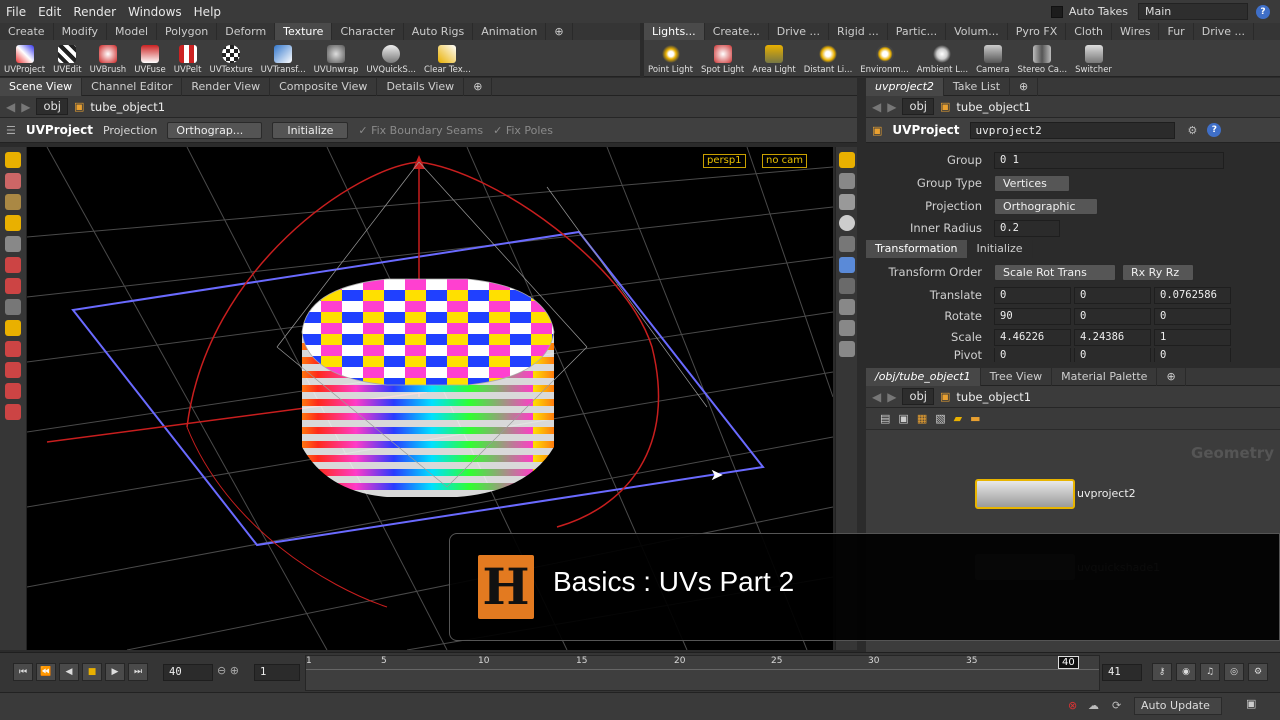  I want to click on layout-icon: ▧, so click(940, 418).